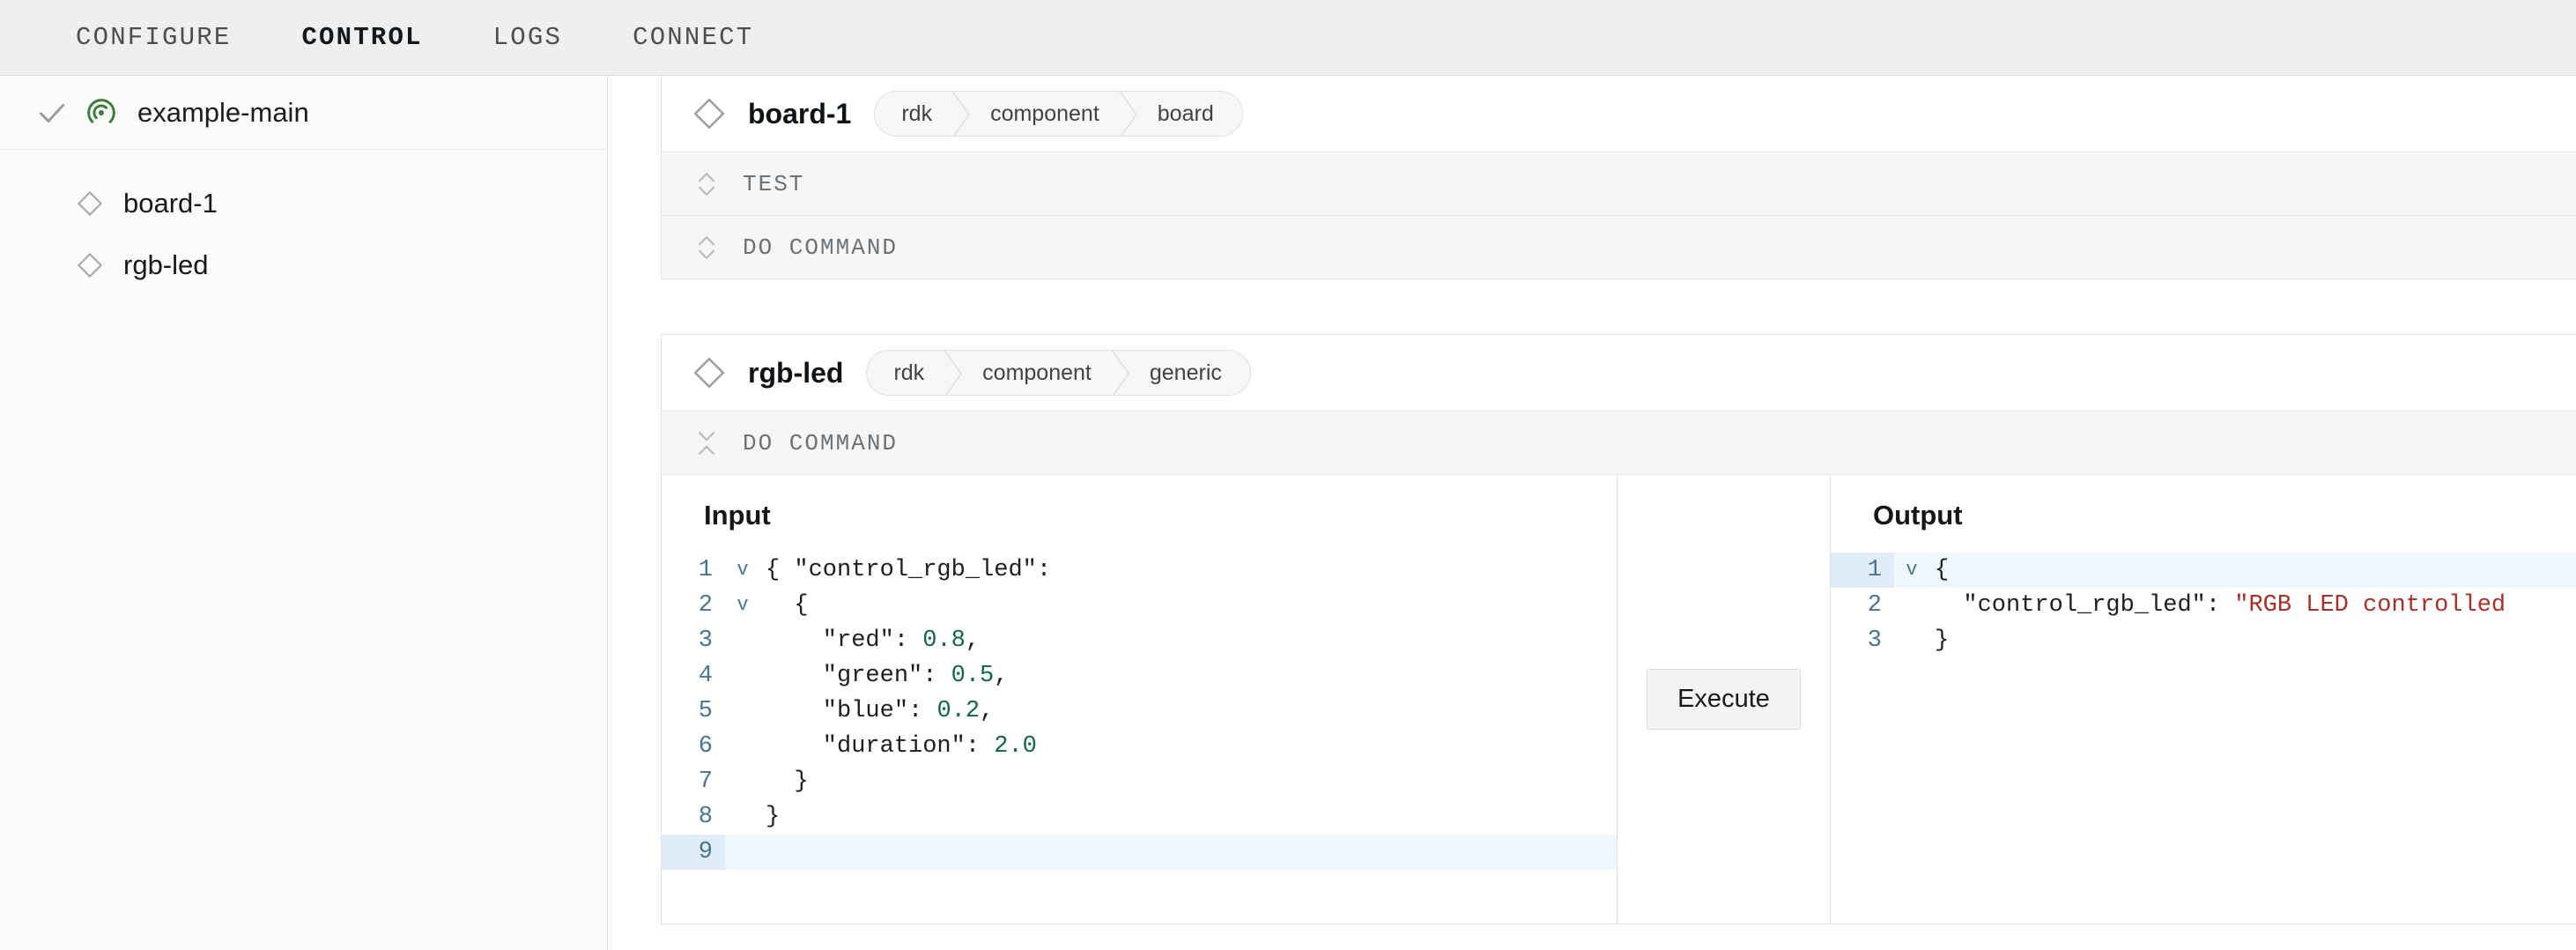  What do you see at coordinates (1140, 640) in the screenshot?
I see `code-line: 3 "red": 0.8,` at bounding box center [1140, 640].